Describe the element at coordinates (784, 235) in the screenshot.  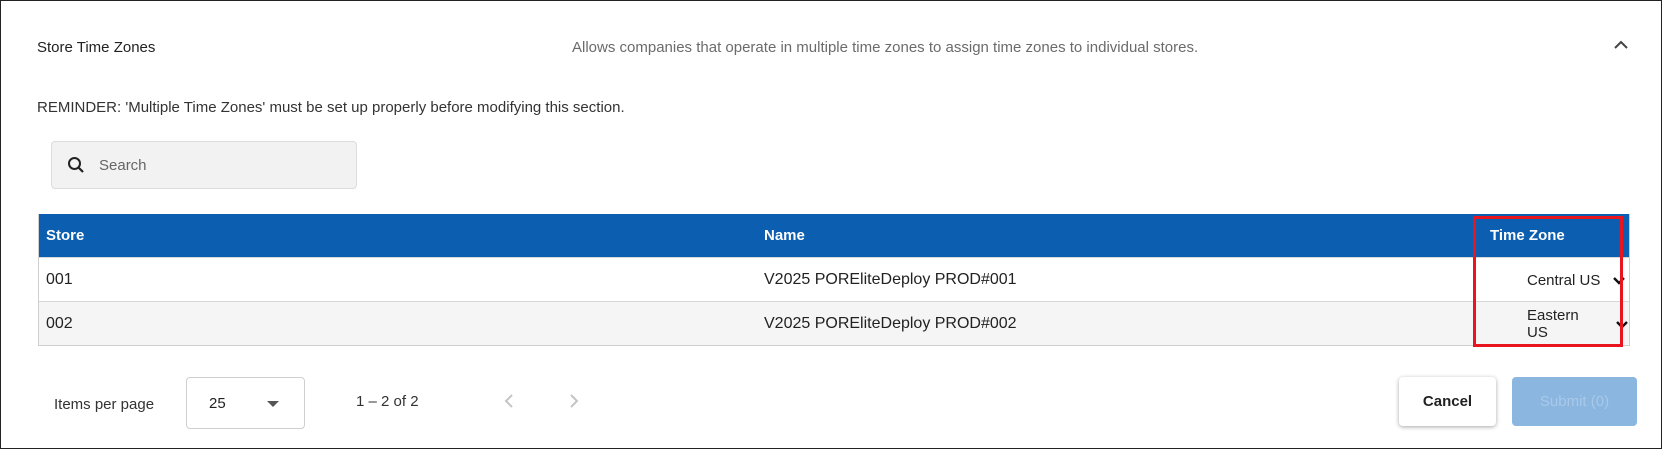
I see `column-header-name: Name` at that location.